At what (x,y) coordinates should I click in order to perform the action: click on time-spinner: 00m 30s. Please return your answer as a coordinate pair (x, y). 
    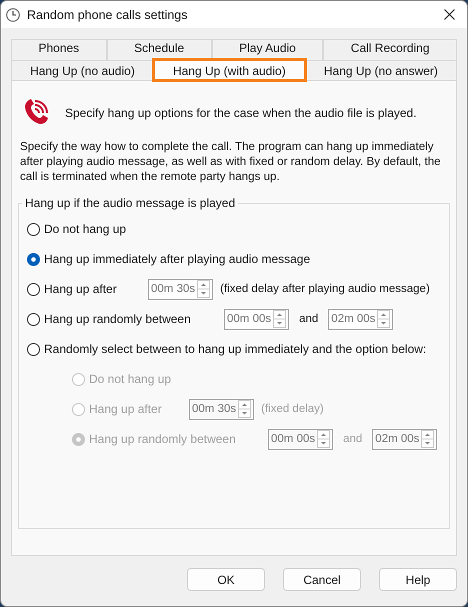
    Looking at the image, I should click on (181, 289).